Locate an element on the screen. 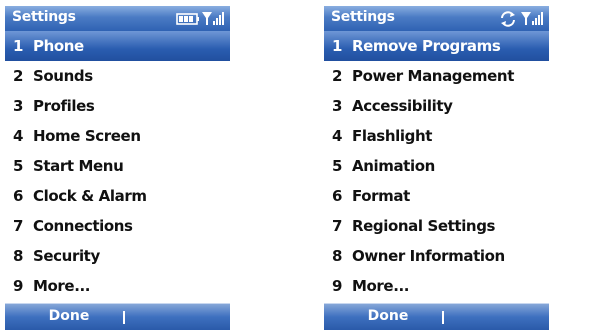 Image resolution: width=593 pixels, height=336 pixels. menu-item-sounds: 2 Sounds is located at coordinates (117, 76).